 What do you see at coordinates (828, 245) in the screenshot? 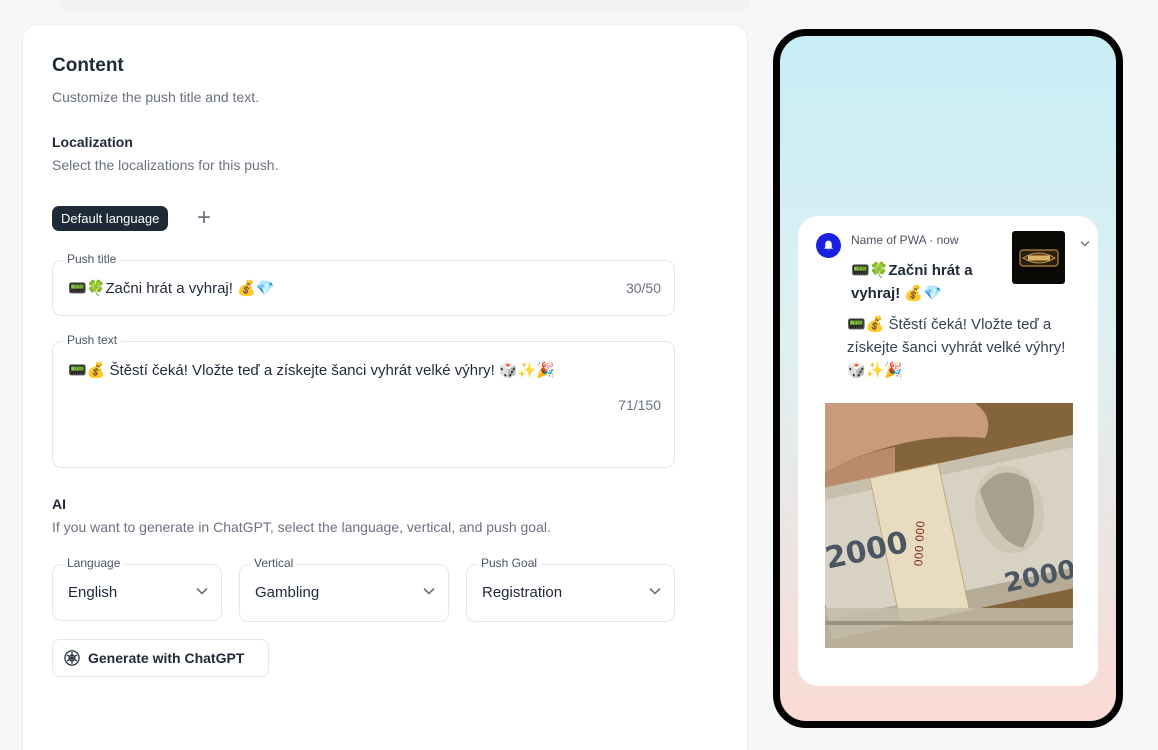
I see `bell-icon` at bounding box center [828, 245].